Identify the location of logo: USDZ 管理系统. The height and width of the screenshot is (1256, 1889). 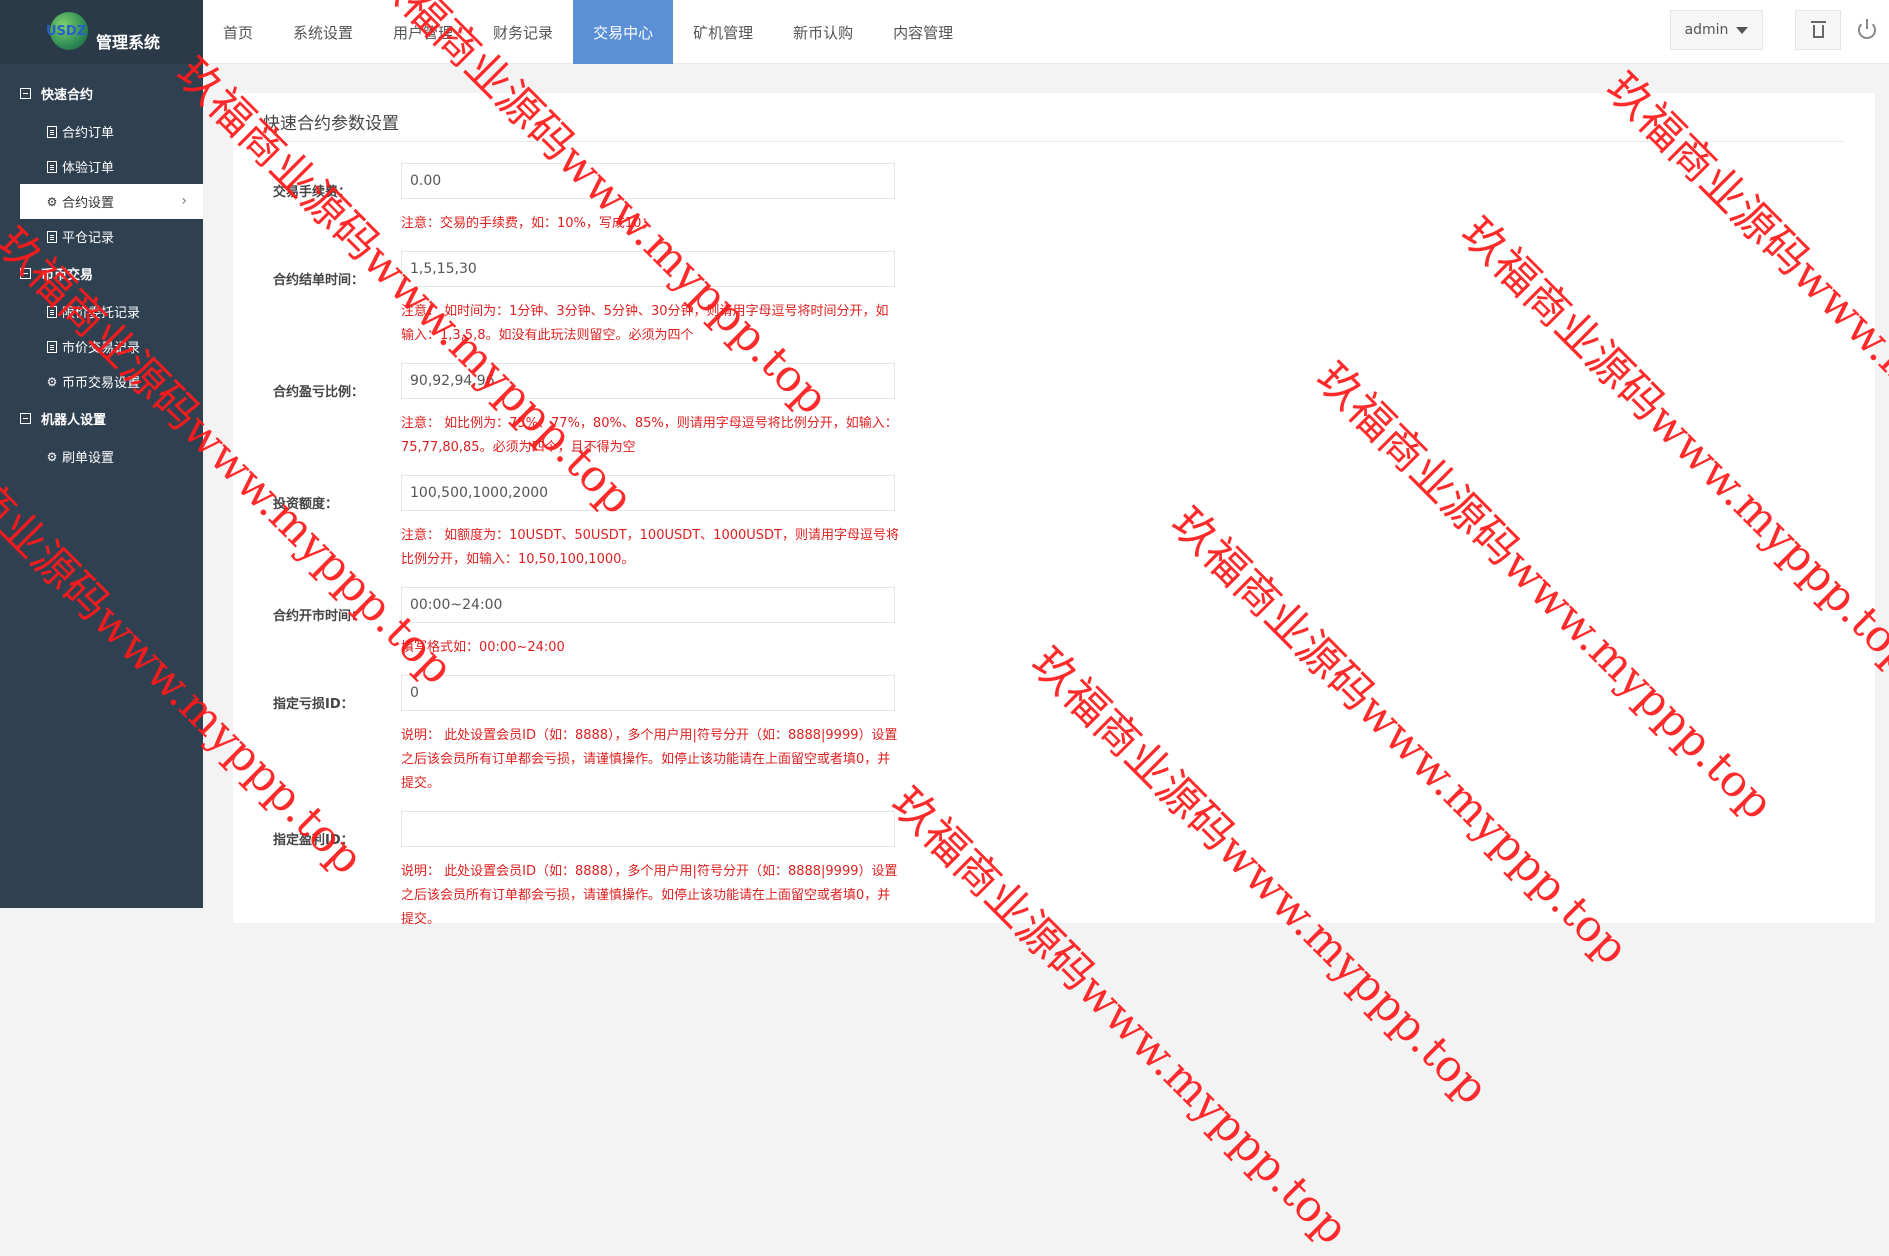
(101, 32).